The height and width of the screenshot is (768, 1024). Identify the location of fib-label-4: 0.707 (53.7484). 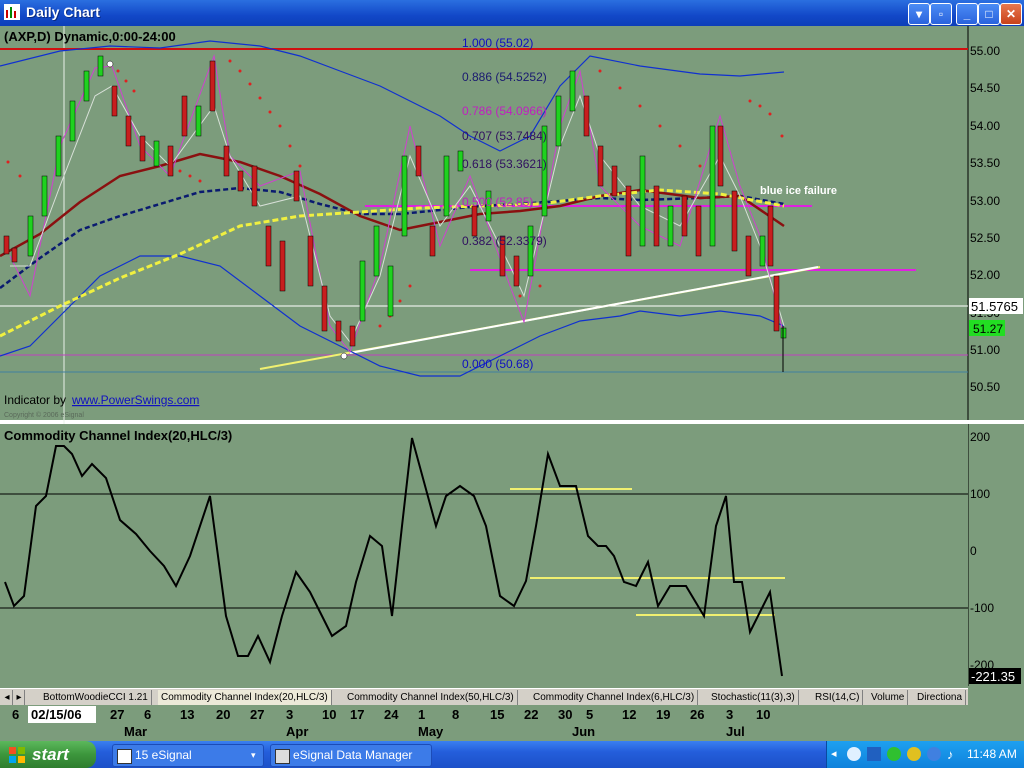
(504, 136).